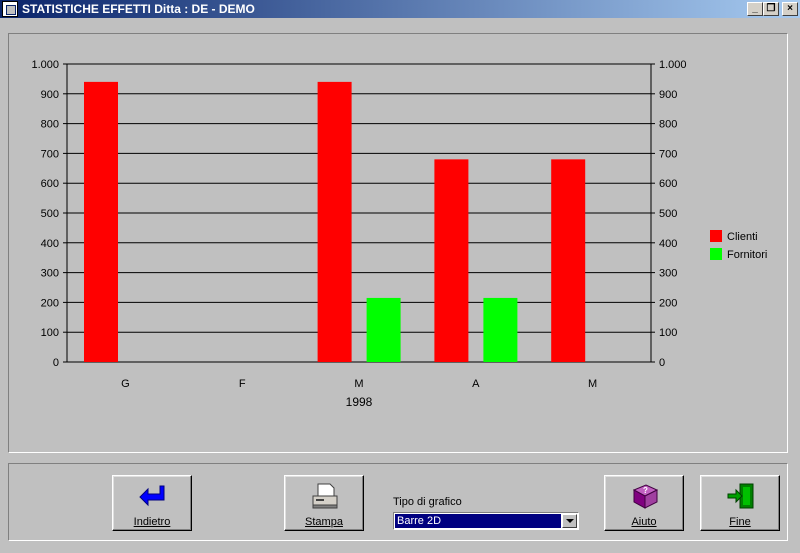 This screenshot has height=553, width=800. What do you see at coordinates (668, 274) in the screenshot?
I see `y-tick-label-right: 300` at bounding box center [668, 274].